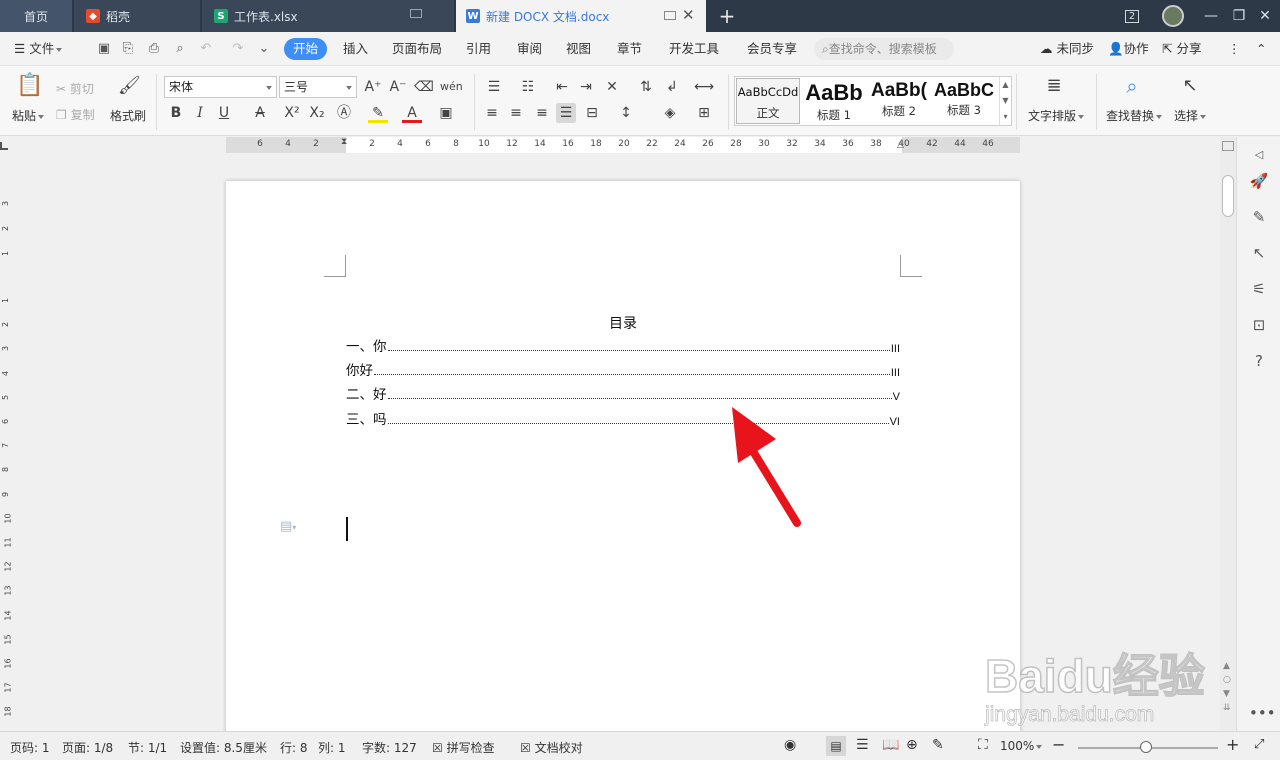 The width and height of the screenshot is (1280, 760). Describe the element at coordinates (983, 745) in the screenshot. I see `fit-page-icon: ⛶` at that location.